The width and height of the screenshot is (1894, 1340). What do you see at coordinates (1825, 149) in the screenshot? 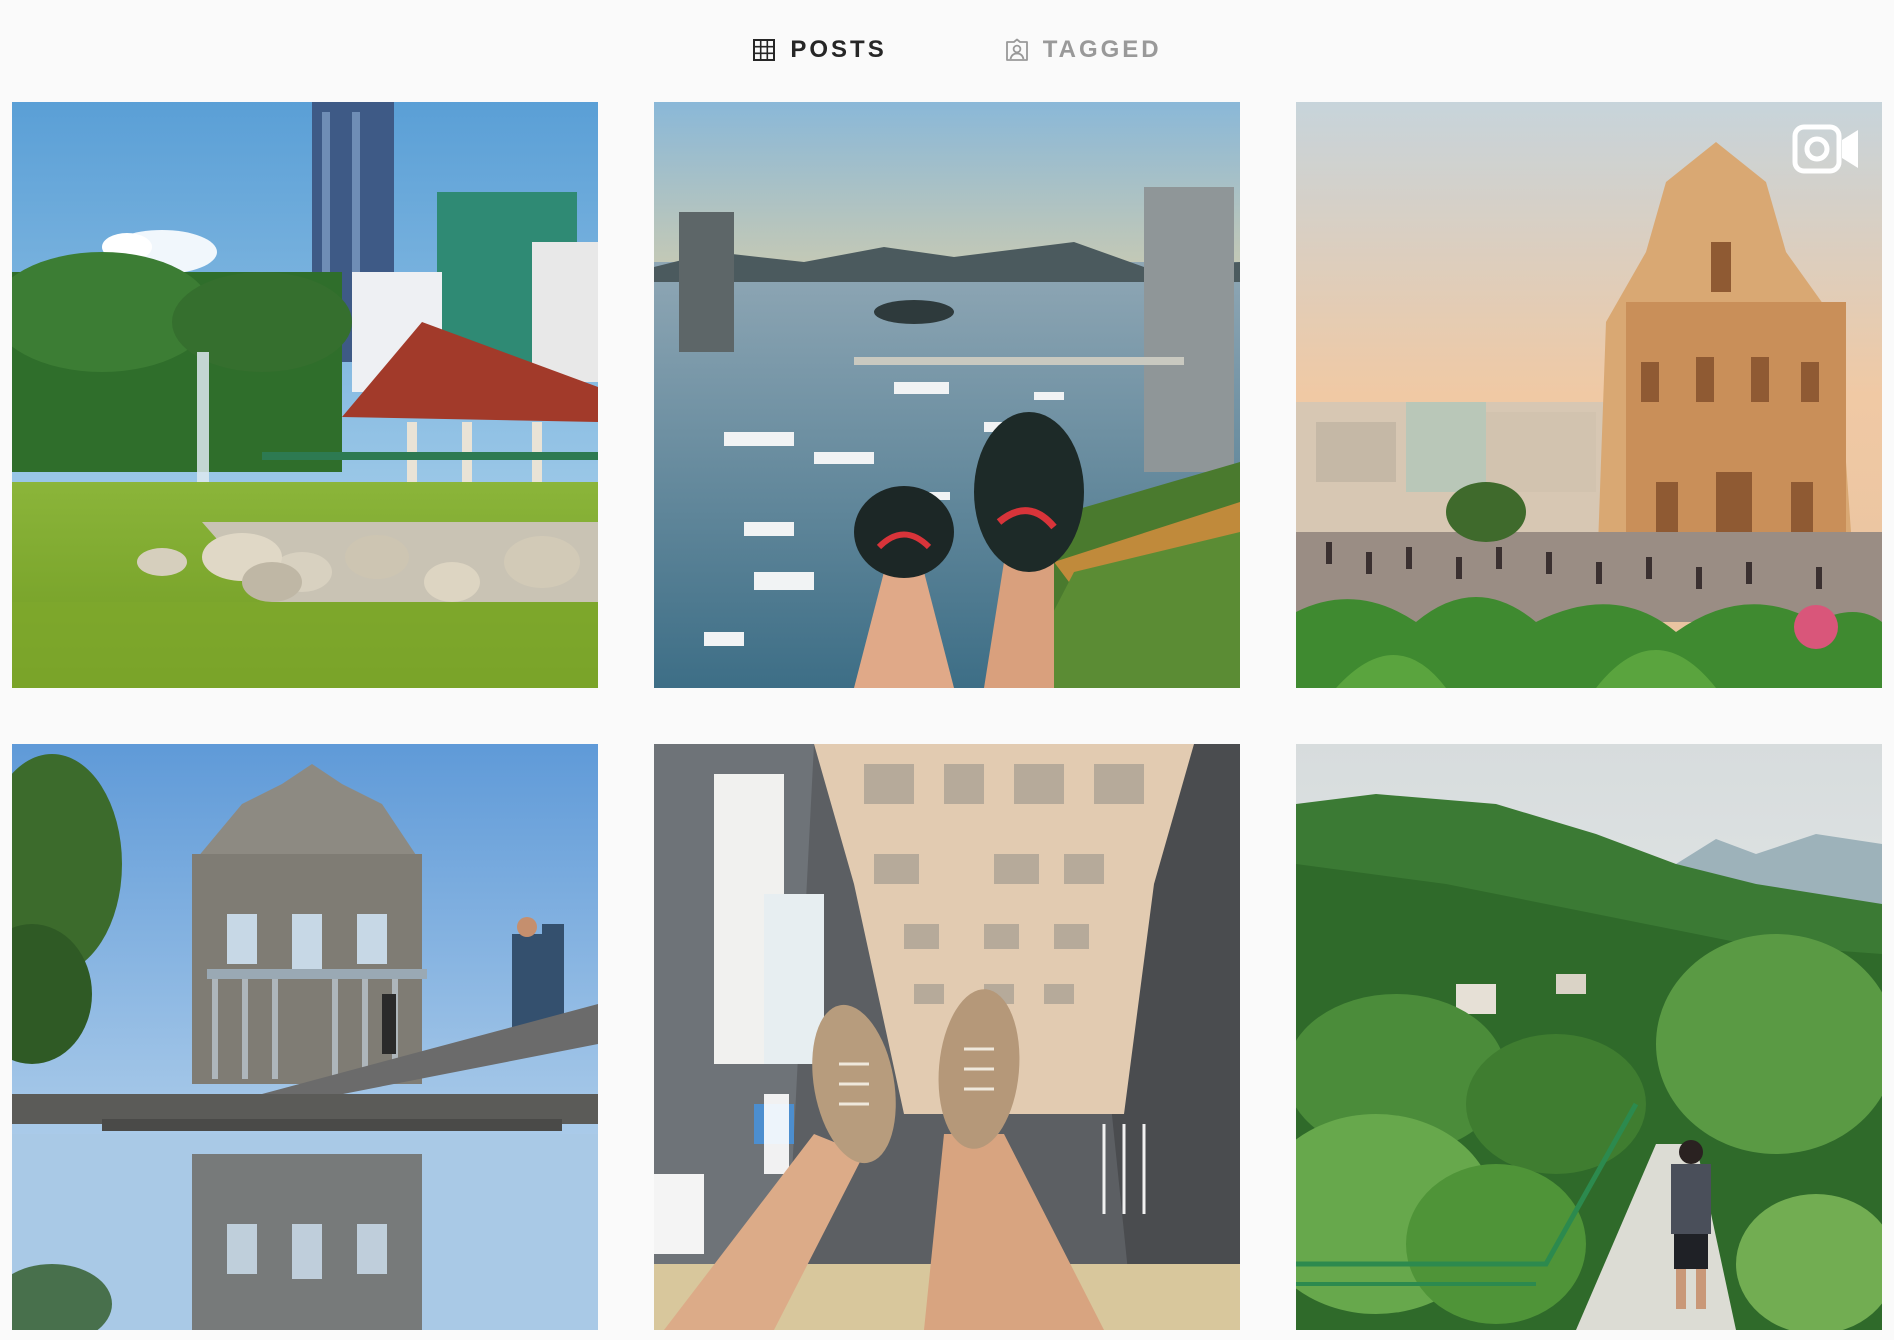
I see `video-camera-icon` at bounding box center [1825, 149].